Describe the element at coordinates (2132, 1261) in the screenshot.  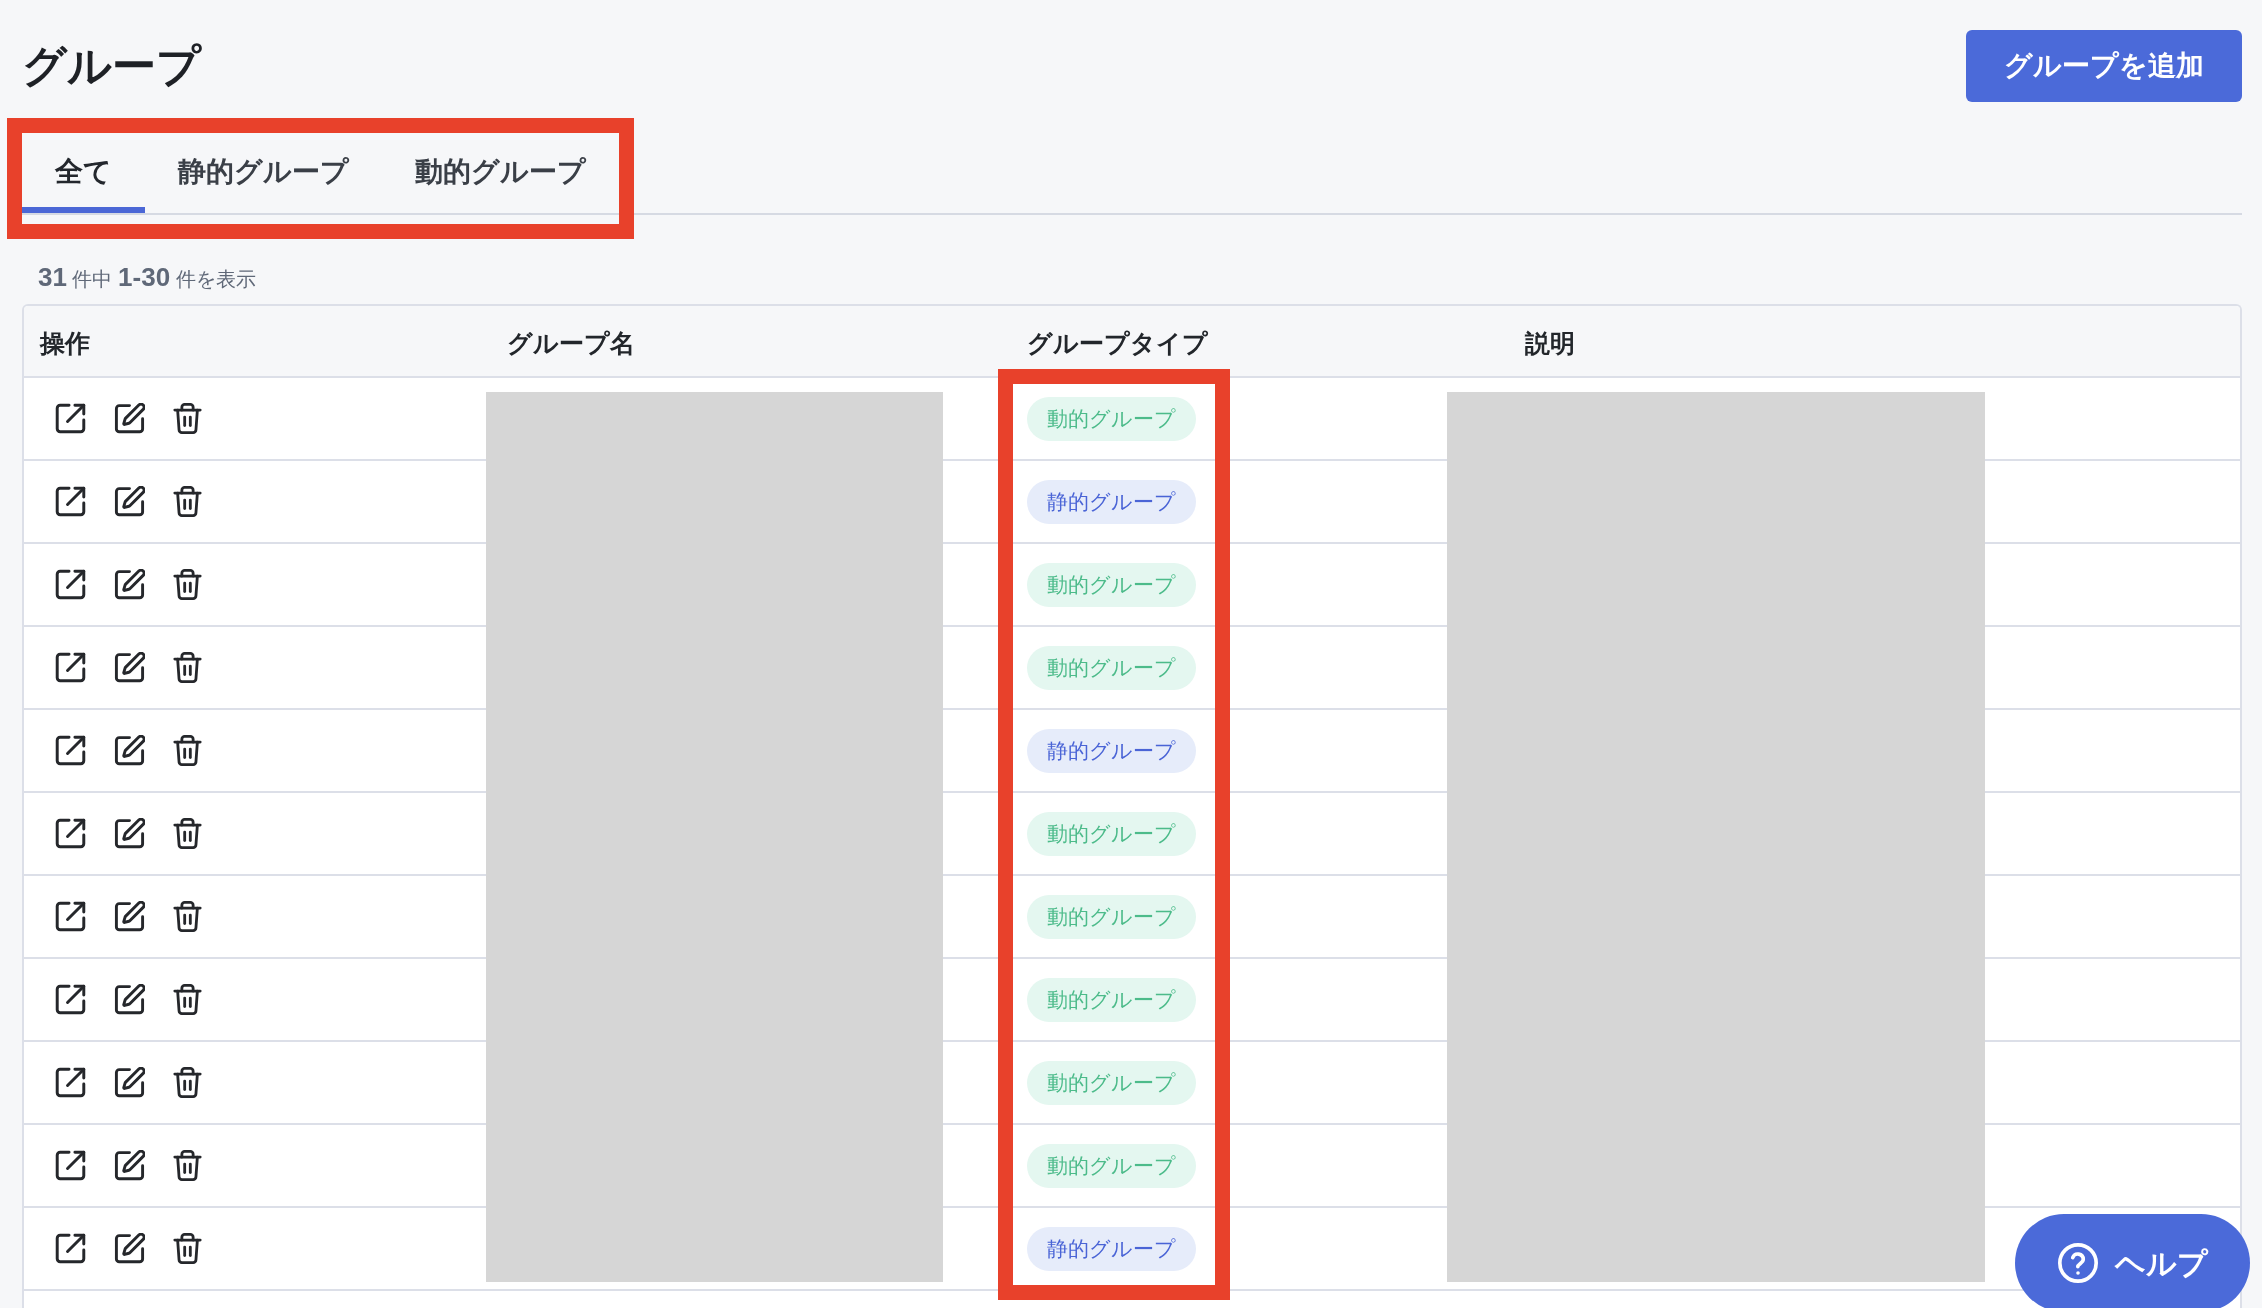
I see `help-button: ヘルプ` at that location.